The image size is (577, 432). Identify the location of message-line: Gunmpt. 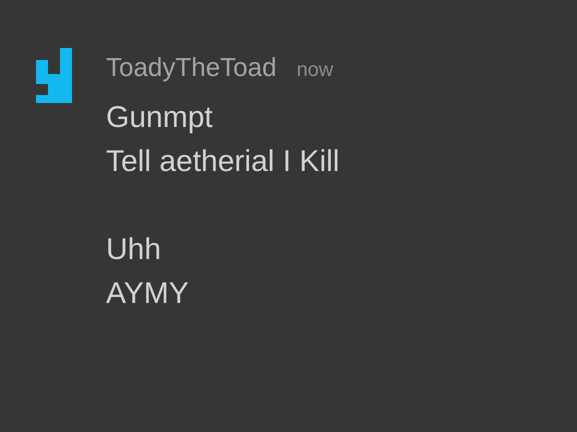
(160, 118).